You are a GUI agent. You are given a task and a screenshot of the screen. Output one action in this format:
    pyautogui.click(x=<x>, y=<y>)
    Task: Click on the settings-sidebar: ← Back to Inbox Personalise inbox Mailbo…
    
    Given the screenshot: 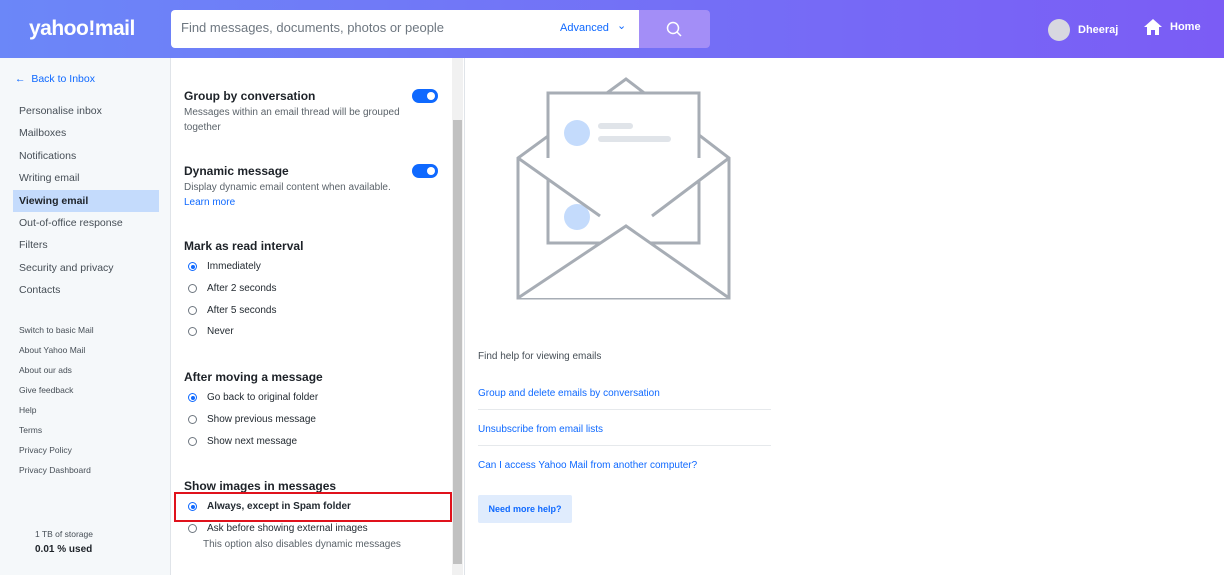 What is the action you would take?
    pyautogui.click(x=85, y=316)
    